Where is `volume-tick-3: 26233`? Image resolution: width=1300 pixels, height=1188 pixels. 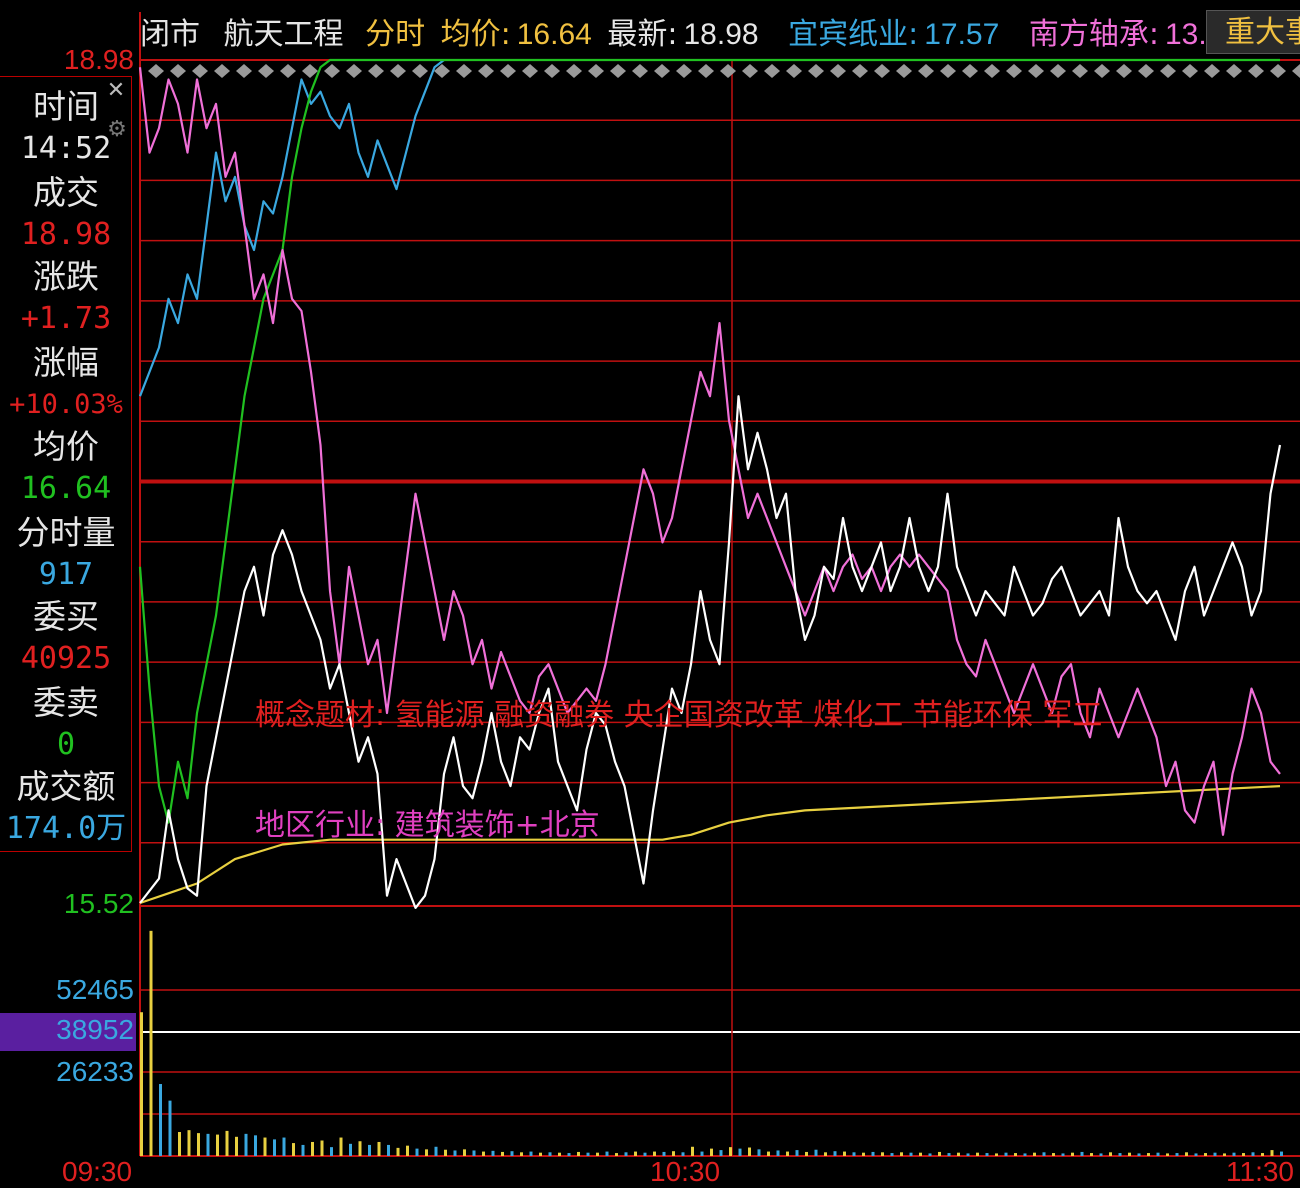 volume-tick-3: 26233 is located at coordinates (95, 1071).